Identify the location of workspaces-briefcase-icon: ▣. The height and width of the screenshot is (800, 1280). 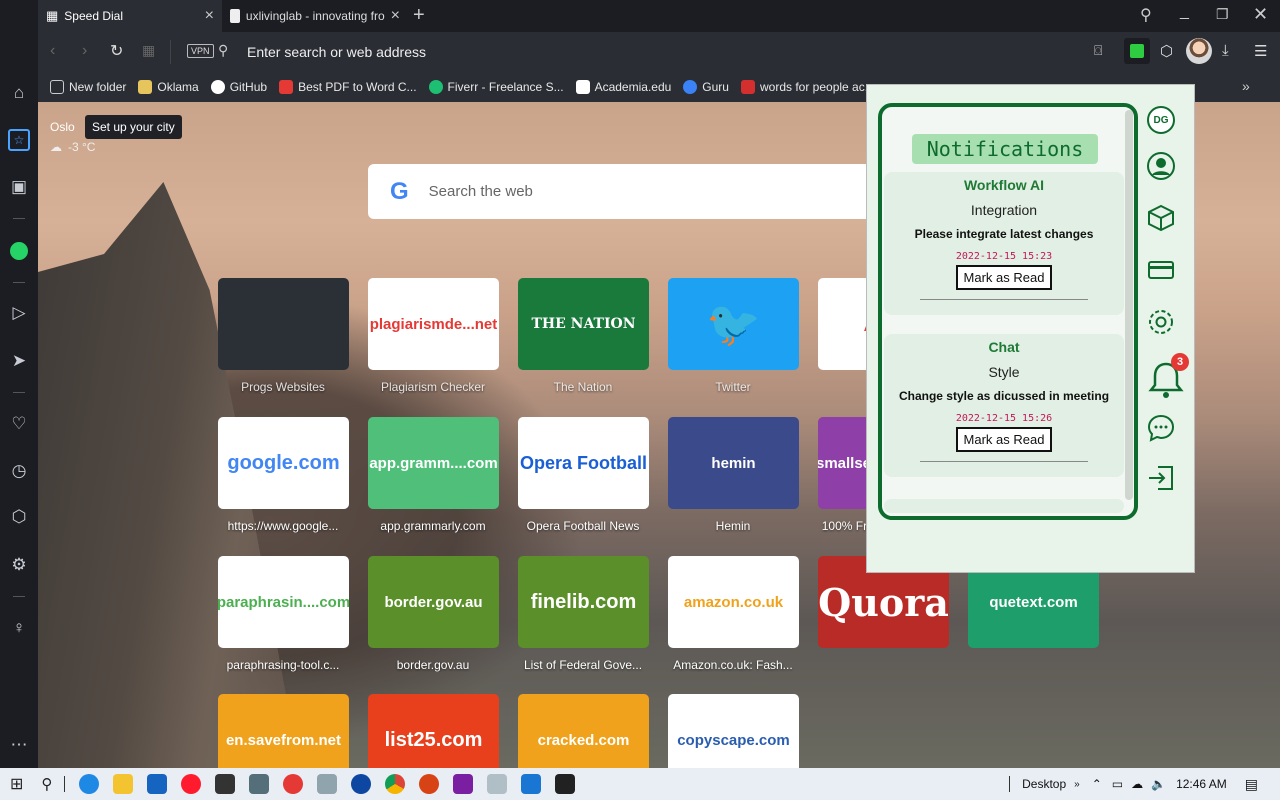
(19, 187).